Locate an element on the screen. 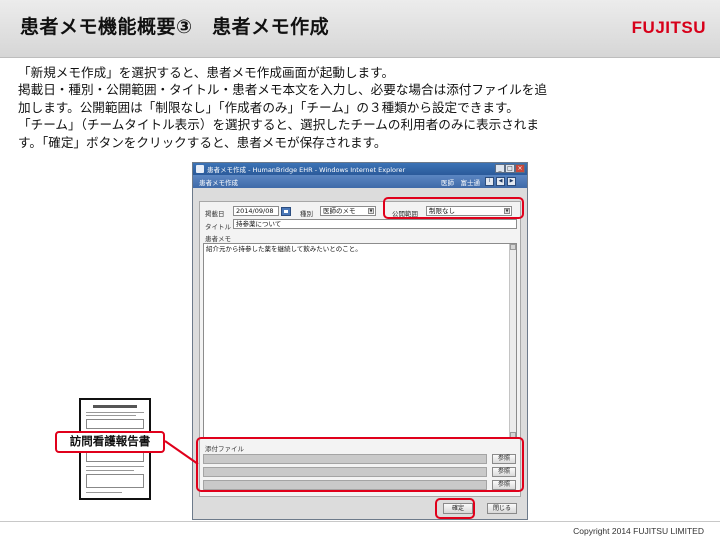 This screenshot has height=540, width=720. footer-divider is located at coordinates (360, 521).